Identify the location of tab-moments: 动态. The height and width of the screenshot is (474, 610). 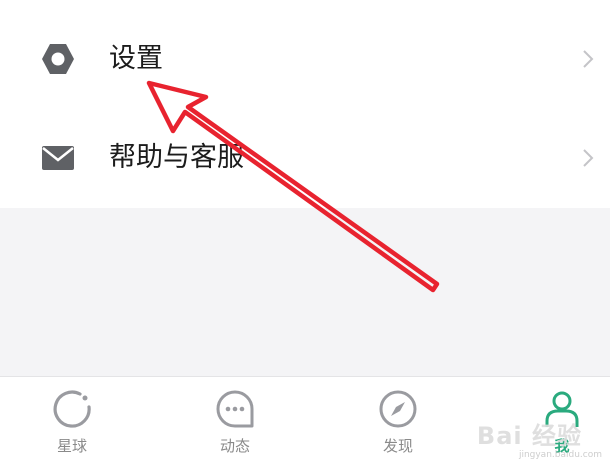
(235, 425).